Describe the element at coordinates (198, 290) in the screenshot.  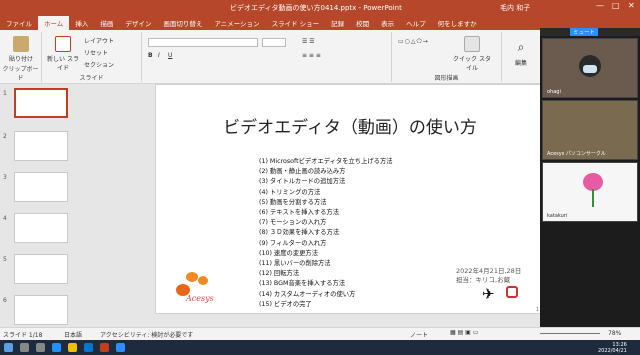
I see `acesys-logo: Acesys` at that location.